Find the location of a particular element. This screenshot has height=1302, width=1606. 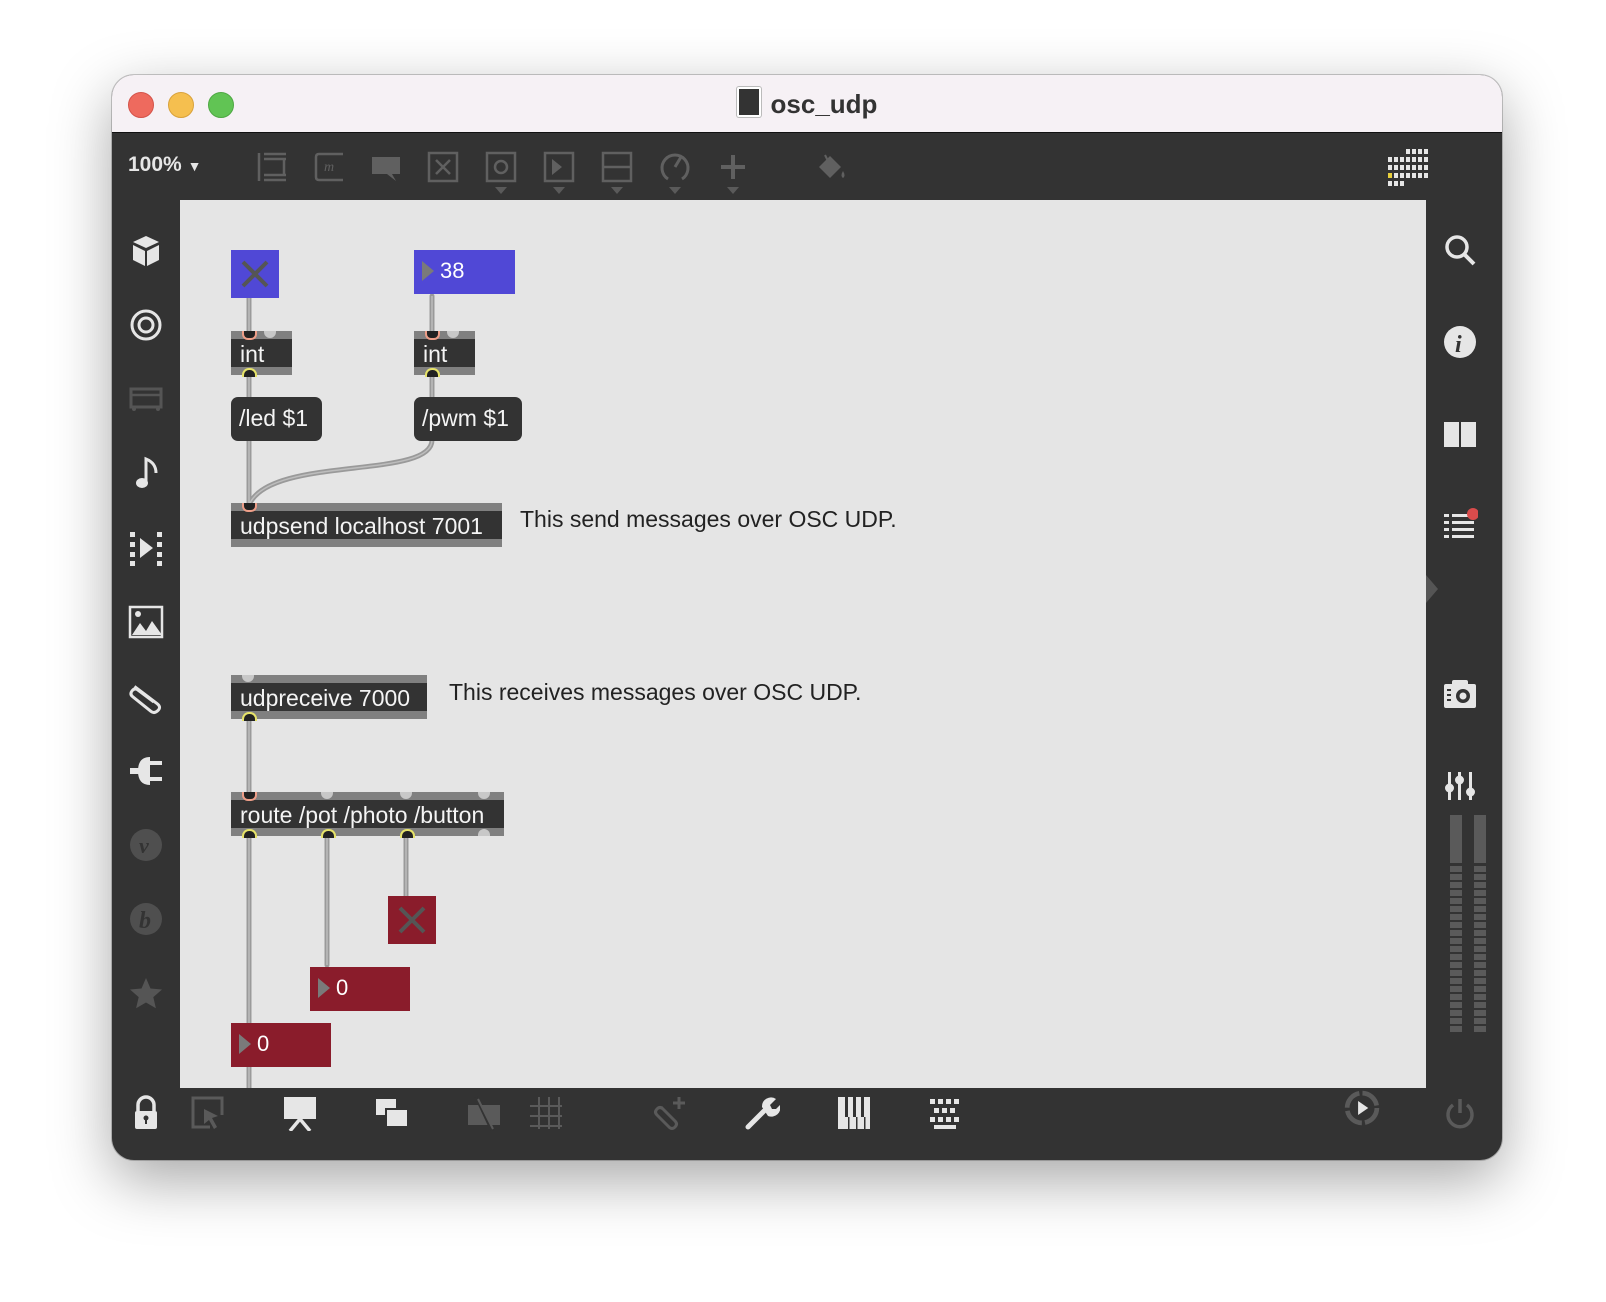

star-icon is located at coordinates (146, 993).